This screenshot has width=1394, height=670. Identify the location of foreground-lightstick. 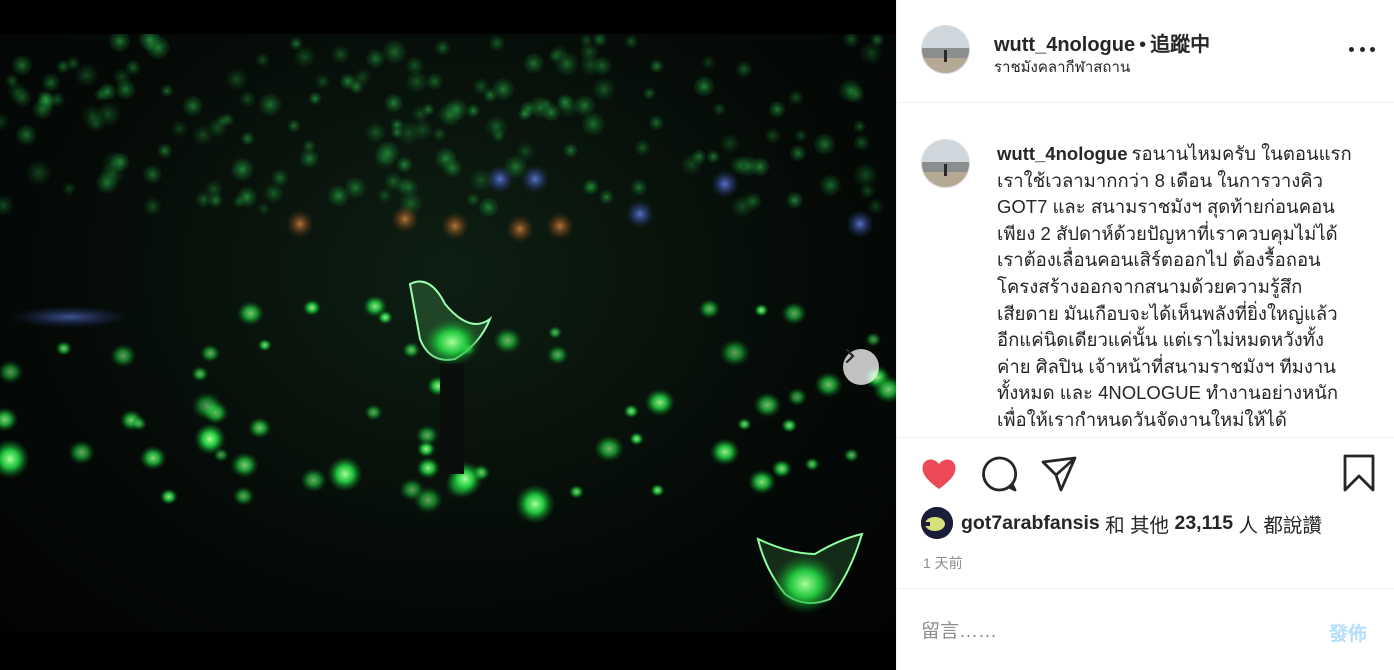
(810, 573).